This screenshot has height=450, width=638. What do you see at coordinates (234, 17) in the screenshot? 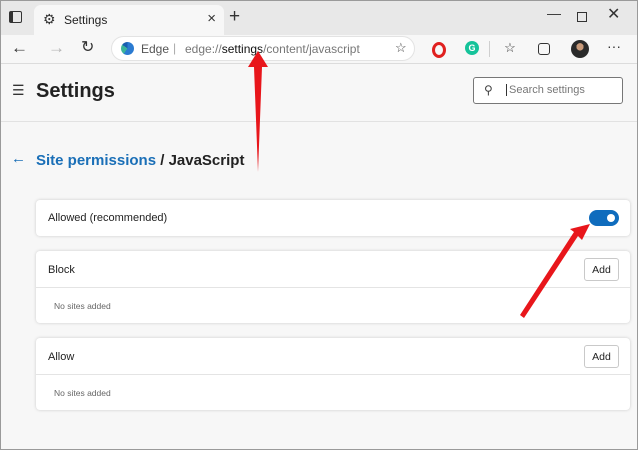
I see `new-tab-plus-icon: +` at bounding box center [234, 17].